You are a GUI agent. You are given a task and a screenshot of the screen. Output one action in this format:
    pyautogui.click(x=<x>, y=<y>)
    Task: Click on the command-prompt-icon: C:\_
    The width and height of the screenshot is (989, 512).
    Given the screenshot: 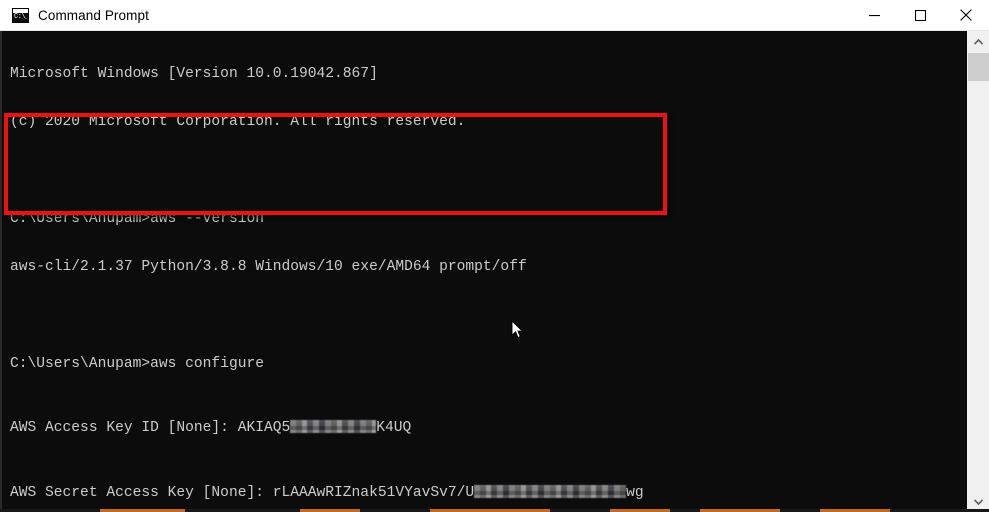 What is the action you would take?
    pyautogui.click(x=20, y=15)
    